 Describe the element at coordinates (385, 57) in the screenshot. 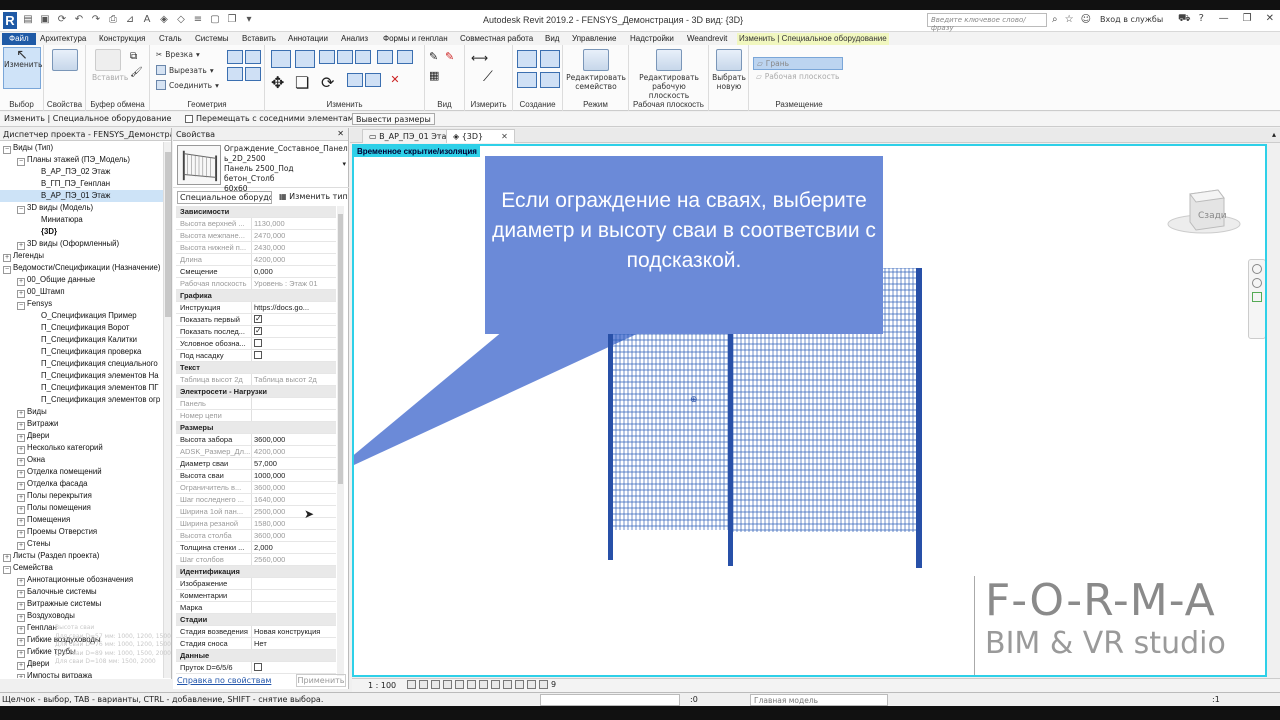

I see `pin-icon` at that location.